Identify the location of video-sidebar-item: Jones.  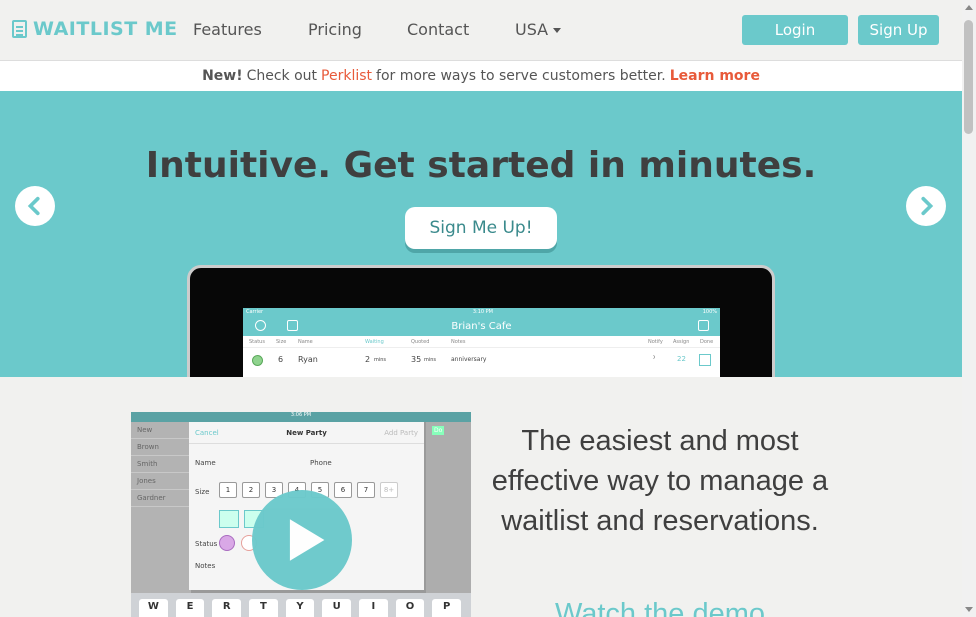
(161, 481).